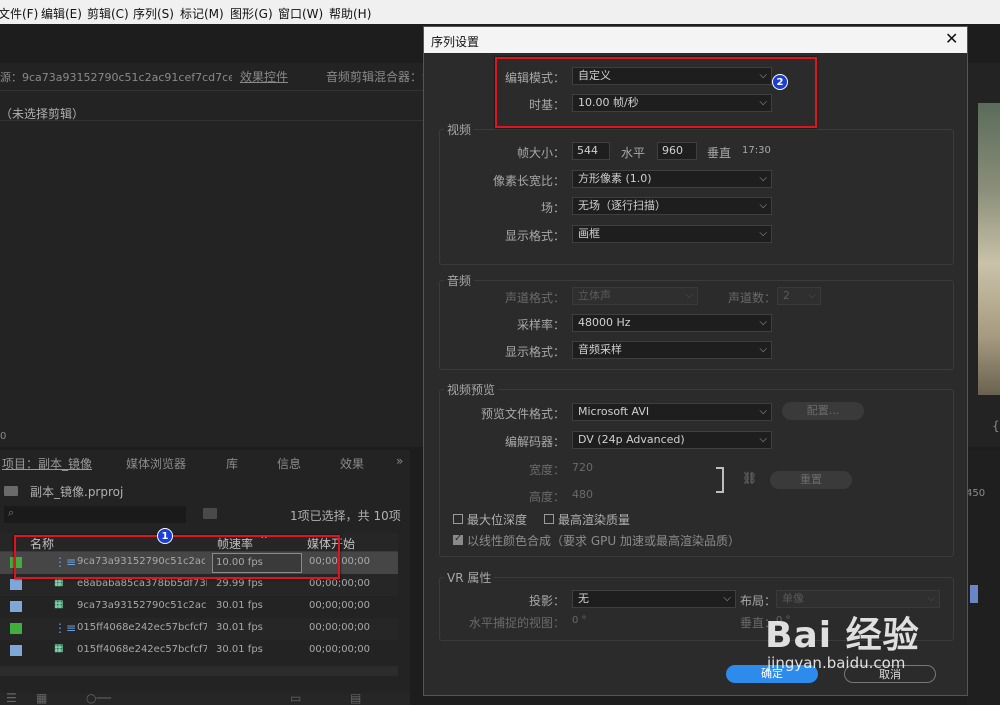  Describe the element at coordinates (95, 514) in the screenshot. I see `search-input: ⌕` at that location.